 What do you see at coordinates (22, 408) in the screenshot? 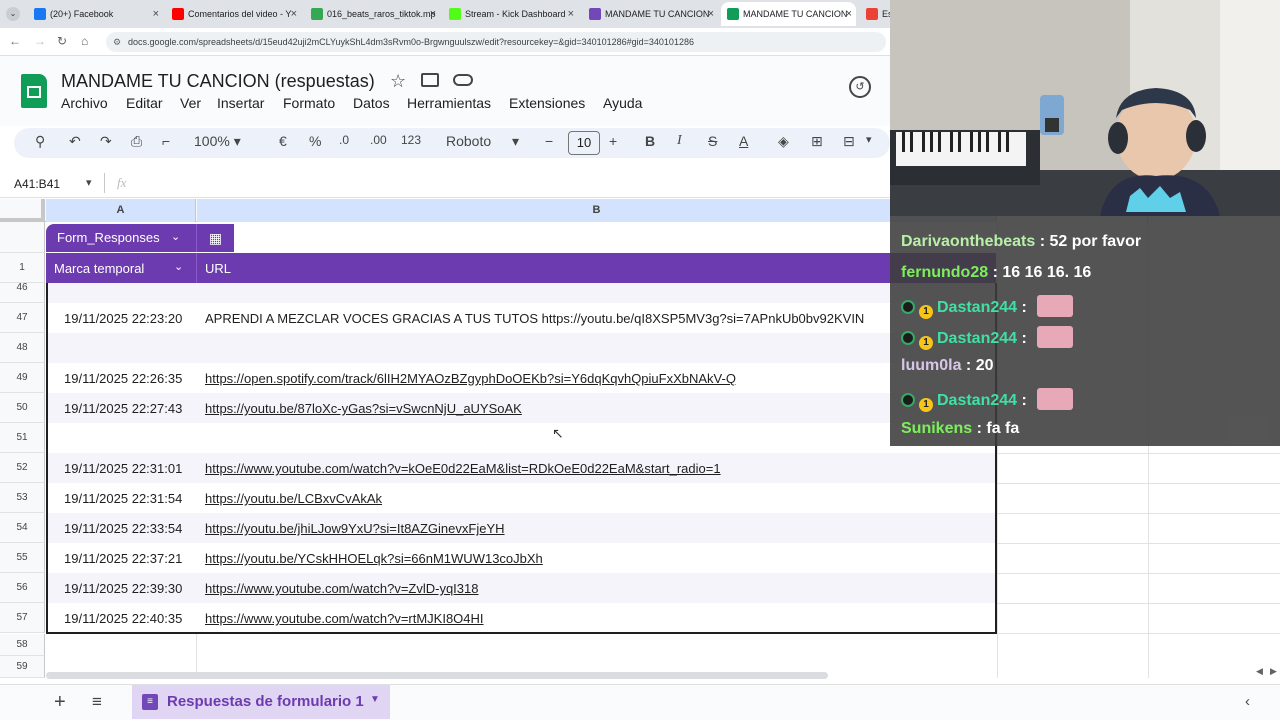
I see `row-header: 50` at bounding box center [22, 408].